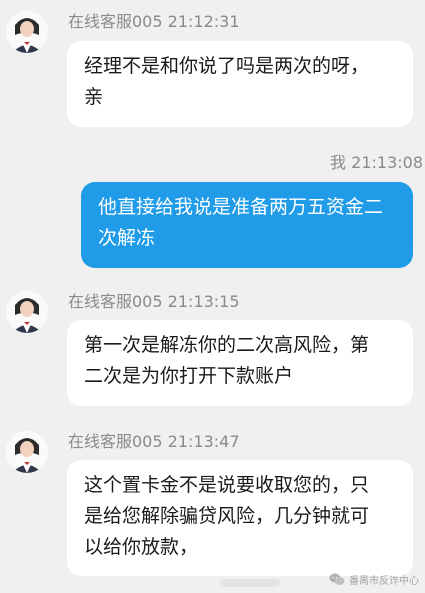  I want to click on message-meta: 在线客服005 21:12:31, so click(154, 22).